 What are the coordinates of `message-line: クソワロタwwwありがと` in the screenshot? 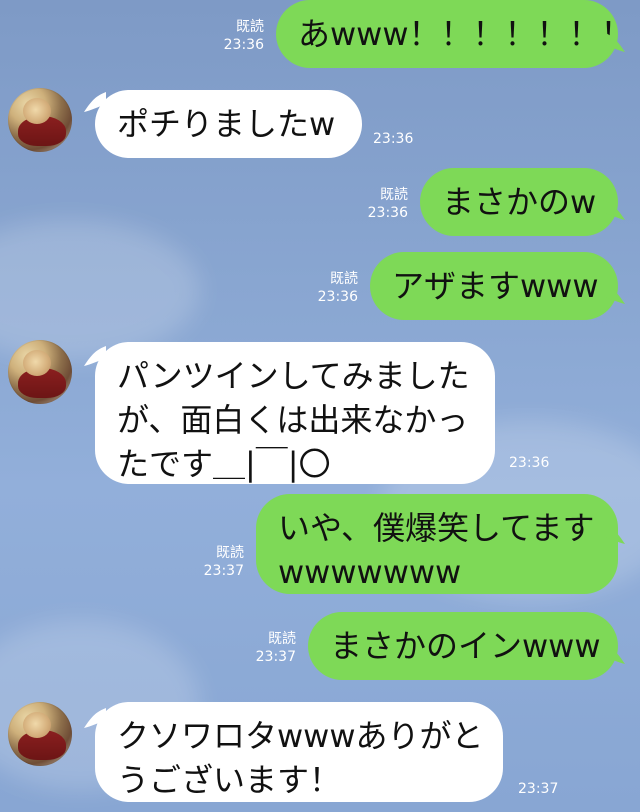 It's located at (300, 736).